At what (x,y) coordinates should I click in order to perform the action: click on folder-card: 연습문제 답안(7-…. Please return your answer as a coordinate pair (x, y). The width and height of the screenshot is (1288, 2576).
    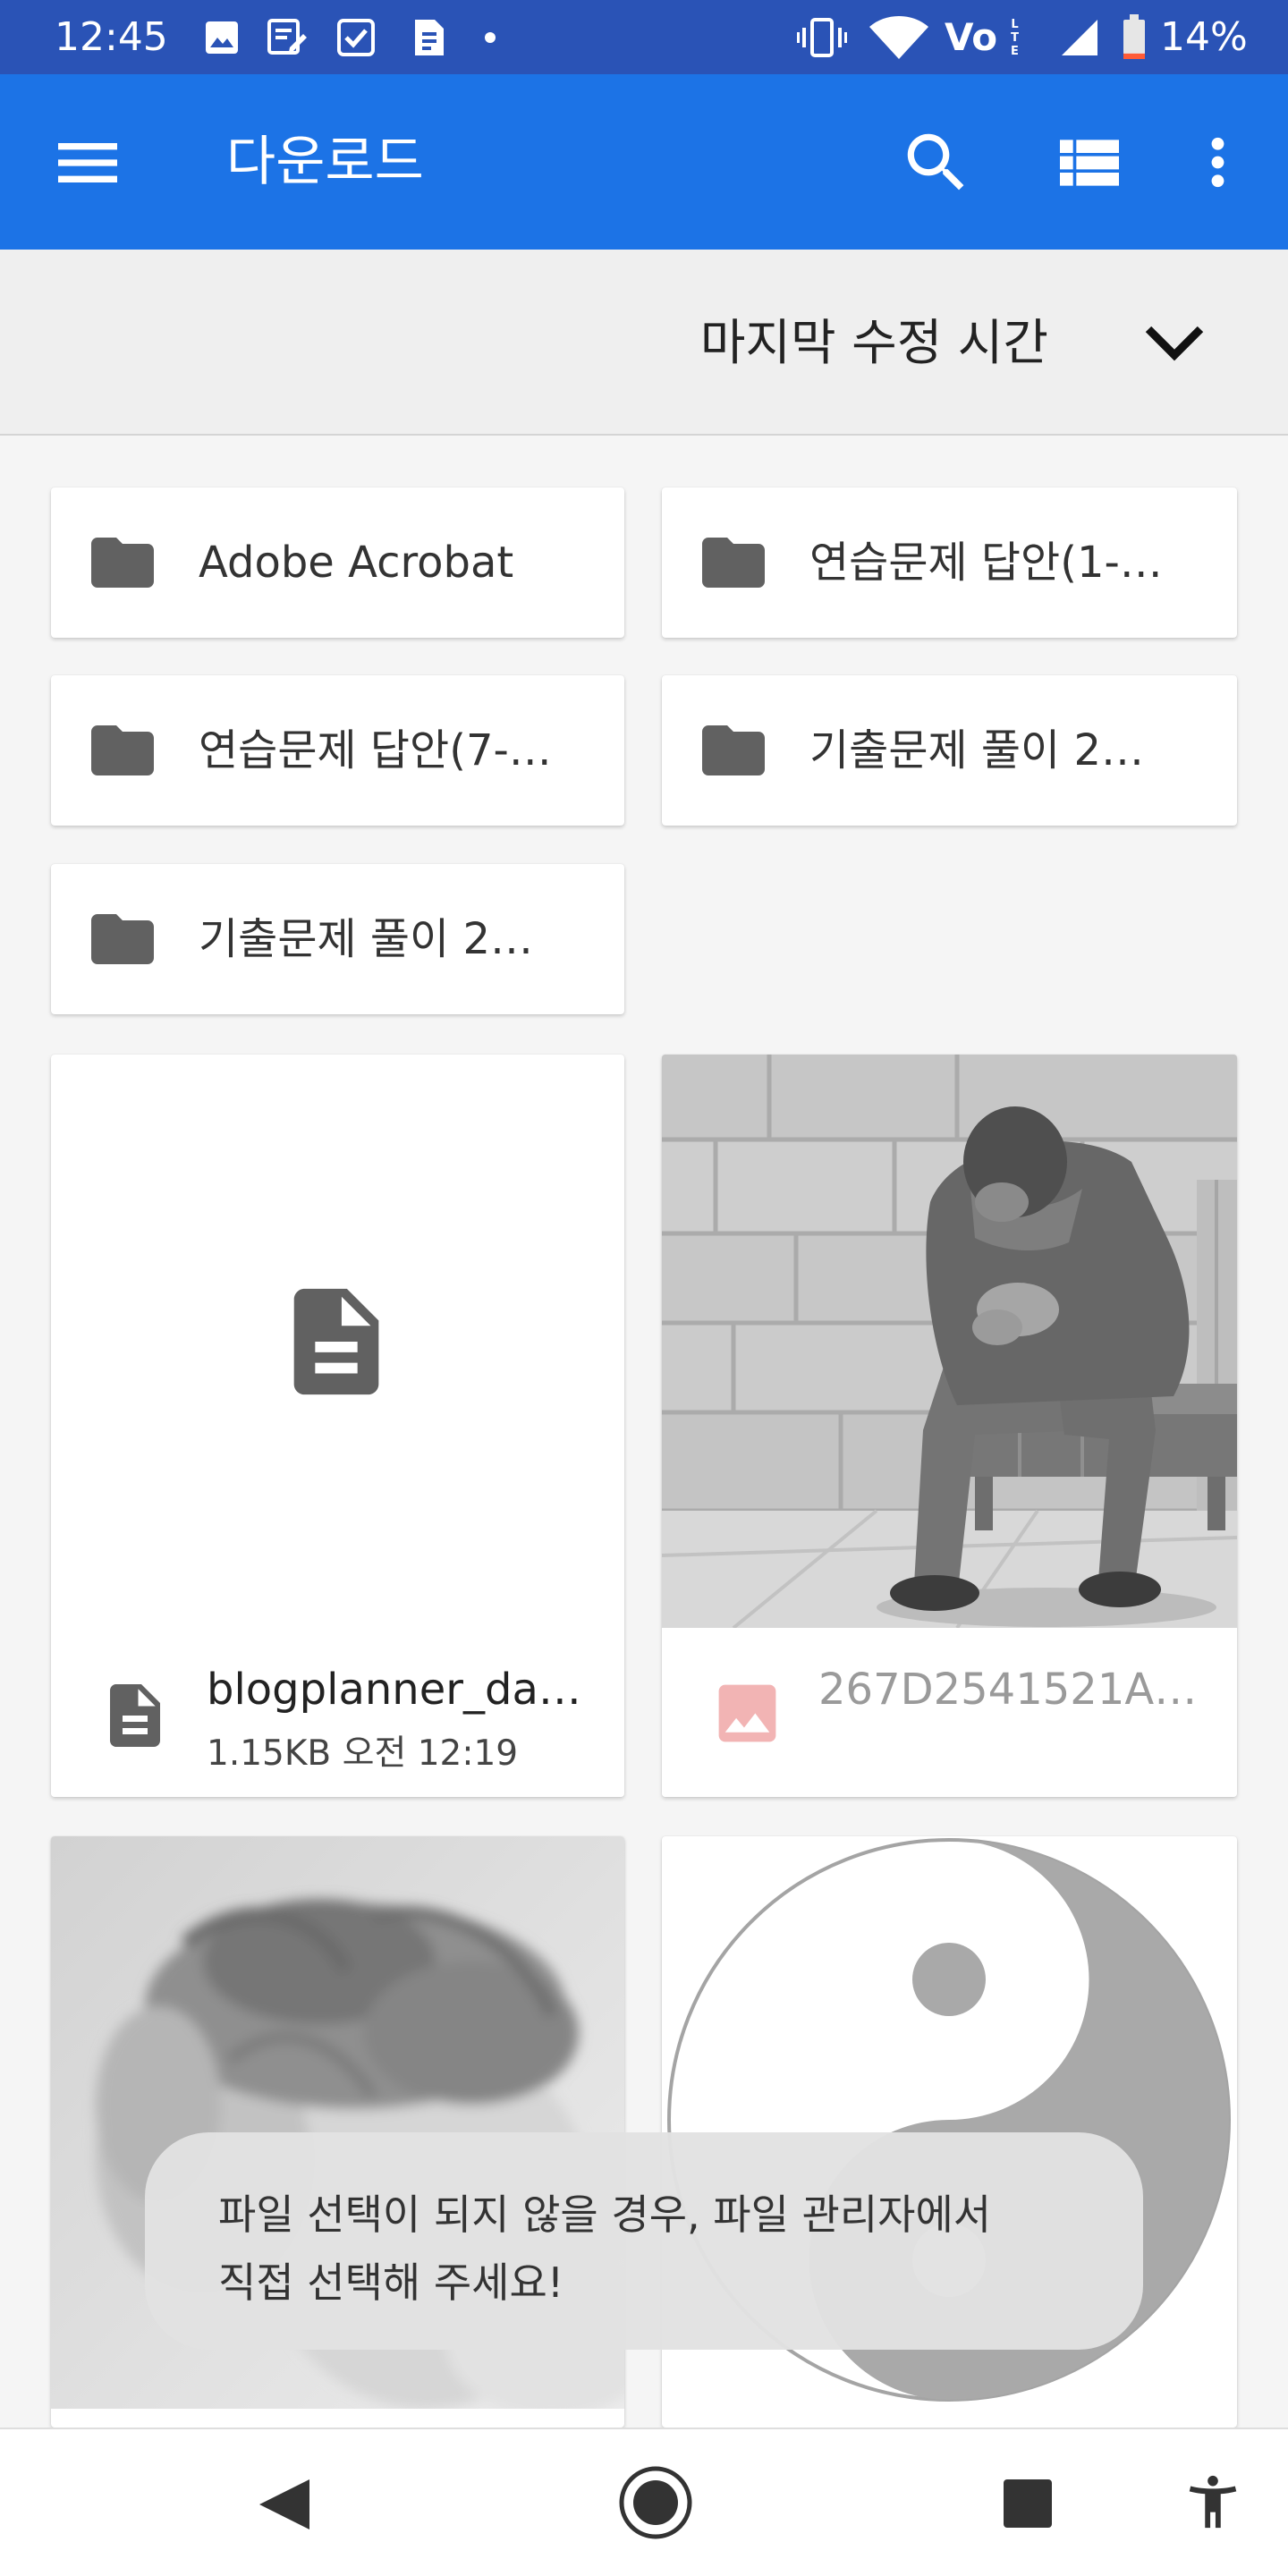
    Looking at the image, I should click on (337, 750).